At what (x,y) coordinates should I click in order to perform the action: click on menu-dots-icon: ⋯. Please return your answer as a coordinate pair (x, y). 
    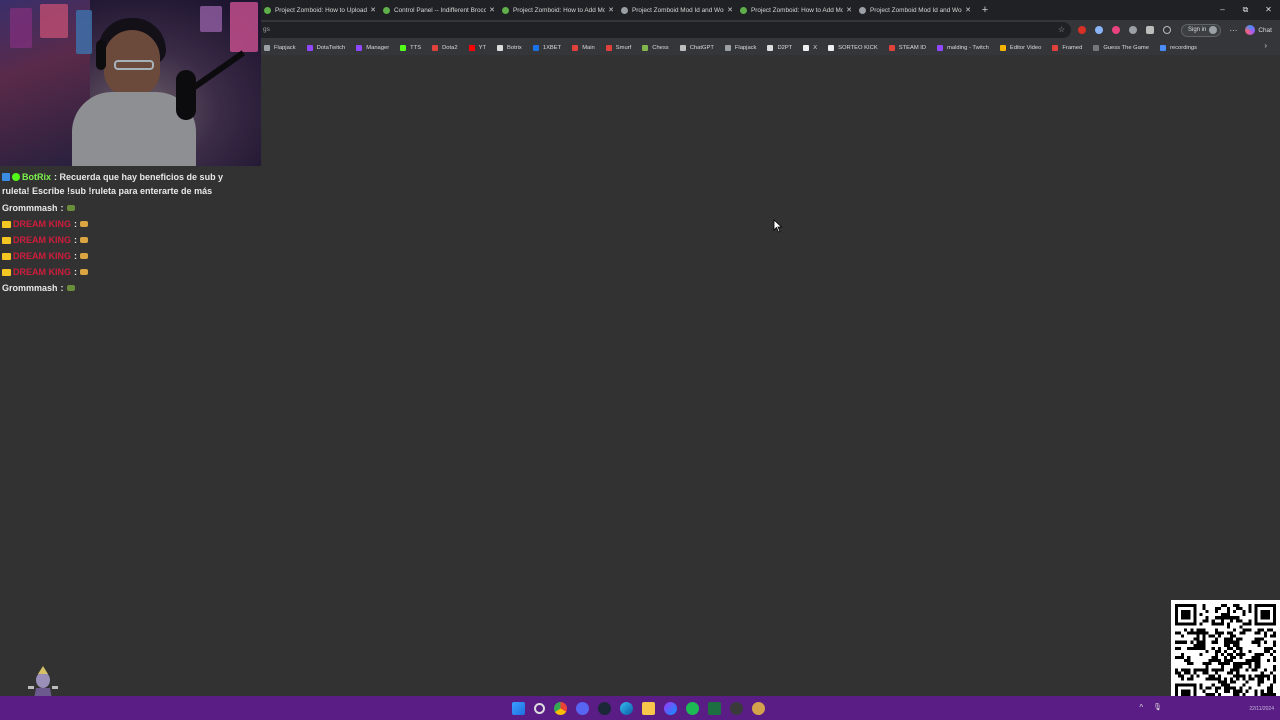
    Looking at the image, I should click on (1233, 30).